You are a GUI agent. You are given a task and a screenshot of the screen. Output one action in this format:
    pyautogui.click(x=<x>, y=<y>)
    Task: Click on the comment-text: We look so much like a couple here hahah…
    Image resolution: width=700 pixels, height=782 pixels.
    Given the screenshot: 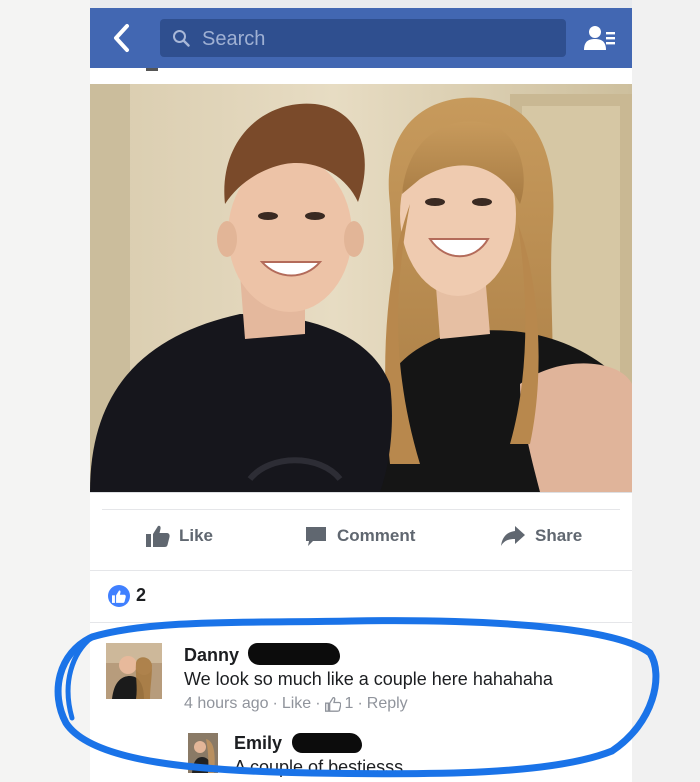 What is the action you would take?
    pyautogui.click(x=368, y=679)
    